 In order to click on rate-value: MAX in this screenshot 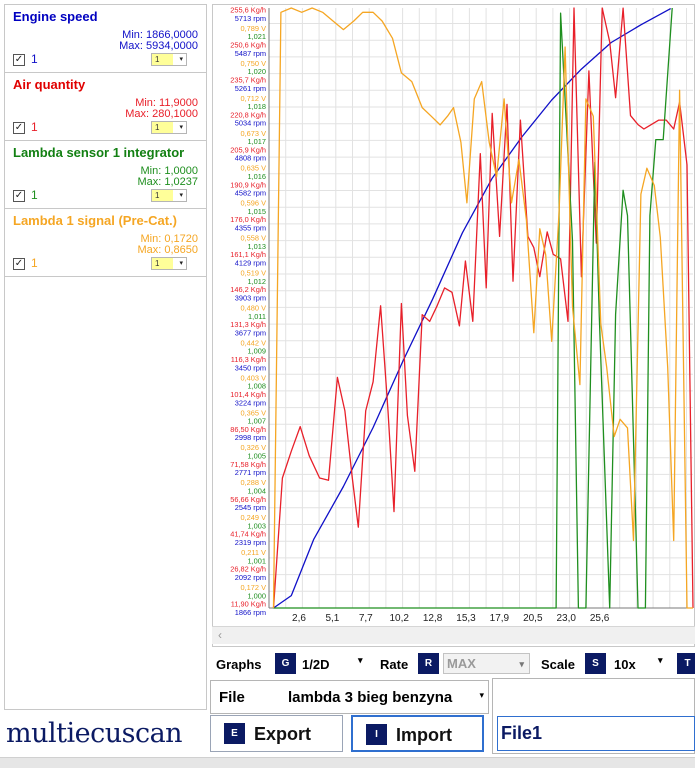, I will do `click(461, 663)`.